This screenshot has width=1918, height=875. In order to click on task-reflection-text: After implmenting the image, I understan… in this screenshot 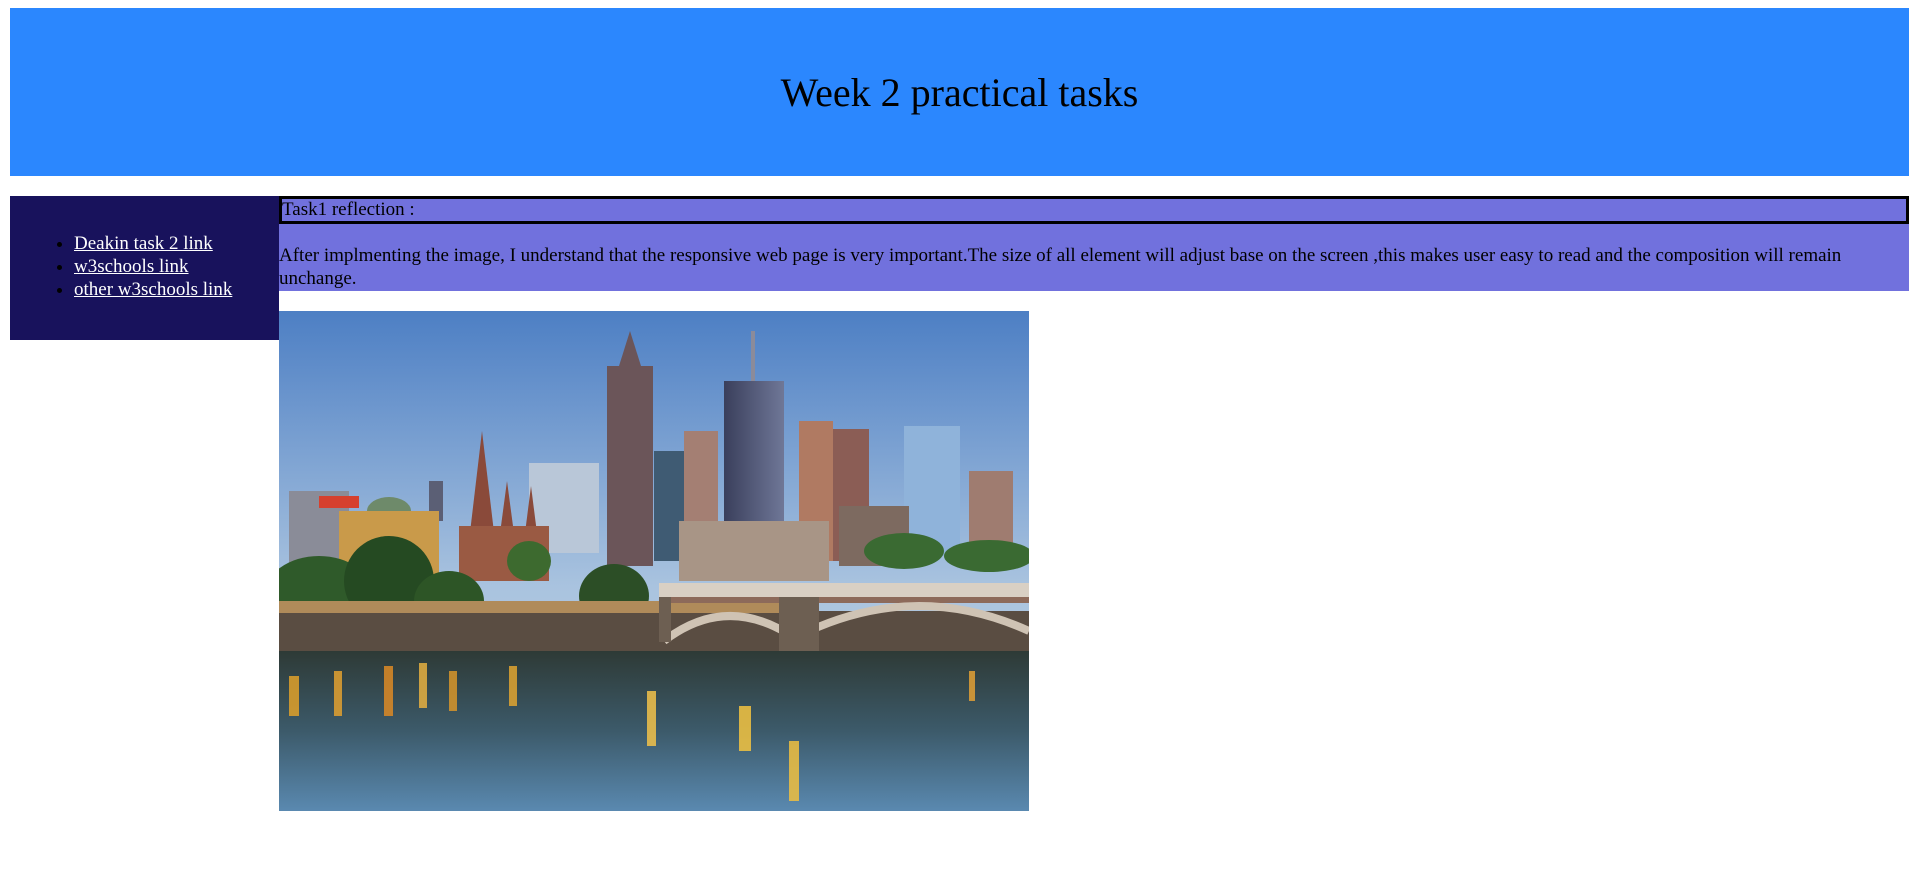, I will do `click(1094, 257)`.